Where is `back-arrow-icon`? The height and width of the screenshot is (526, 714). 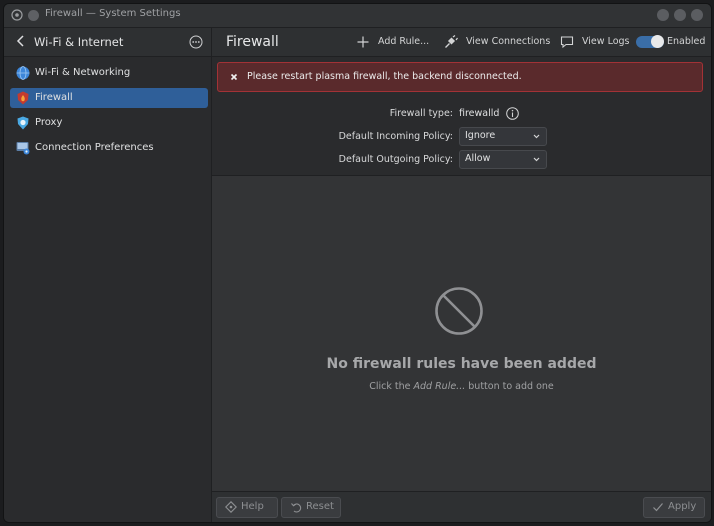
back-arrow-icon is located at coordinates (21, 41).